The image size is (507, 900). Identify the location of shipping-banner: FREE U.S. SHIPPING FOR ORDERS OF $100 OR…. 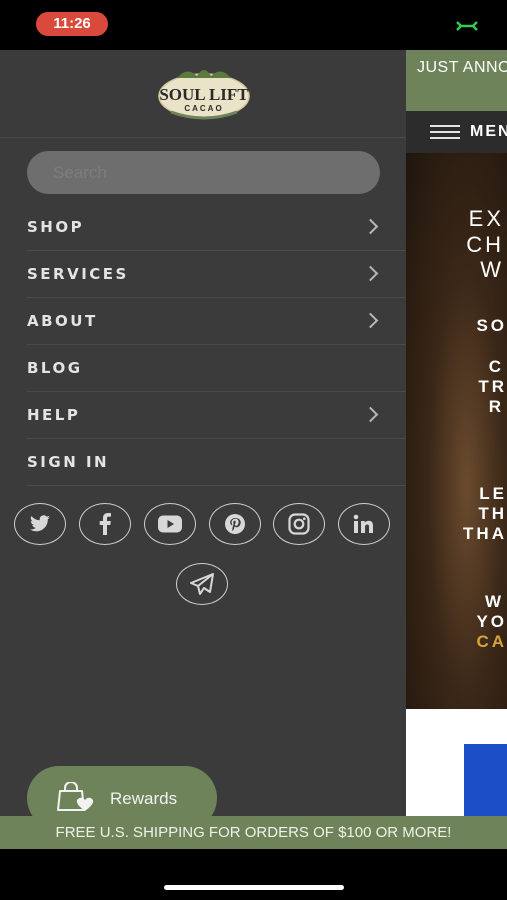
(253, 832).